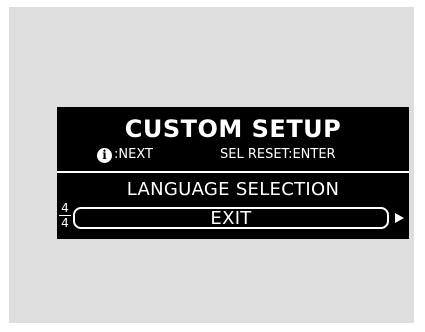 Image resolution: width=425 pixels, height=332 pixels. I want to click on hint-bar: i :NEXT SEL RESET:ENTER, so click(233, 155).